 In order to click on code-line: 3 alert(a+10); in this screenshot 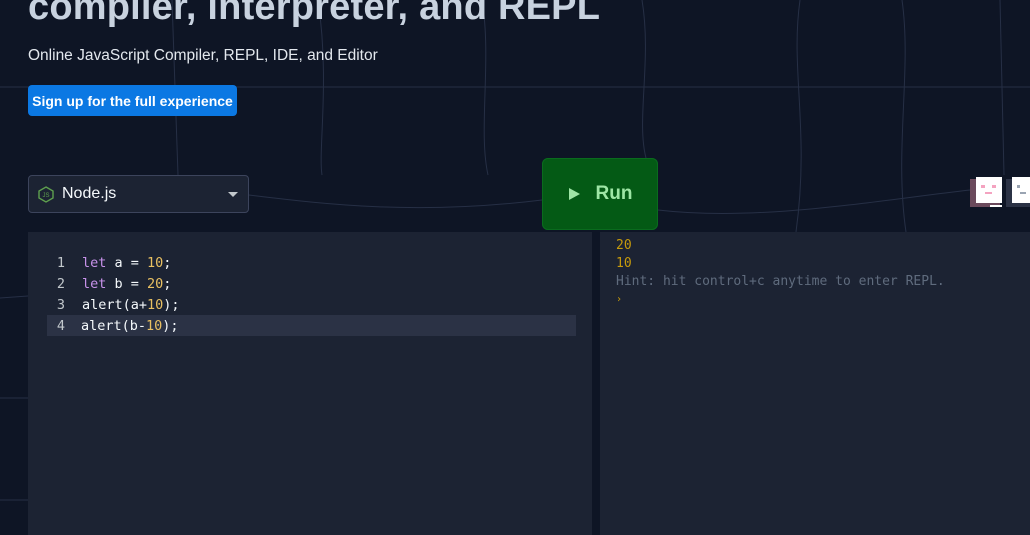, I will do `click(310, 304)`.